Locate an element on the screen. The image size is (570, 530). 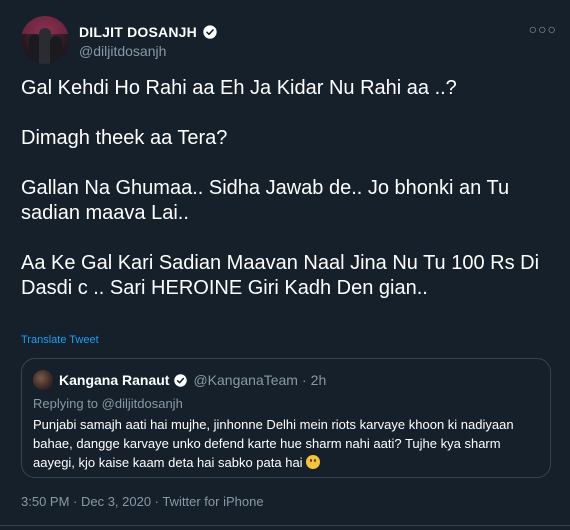
replying-to-mention: @diljitdosanjh is located at coordinates (142, 403).